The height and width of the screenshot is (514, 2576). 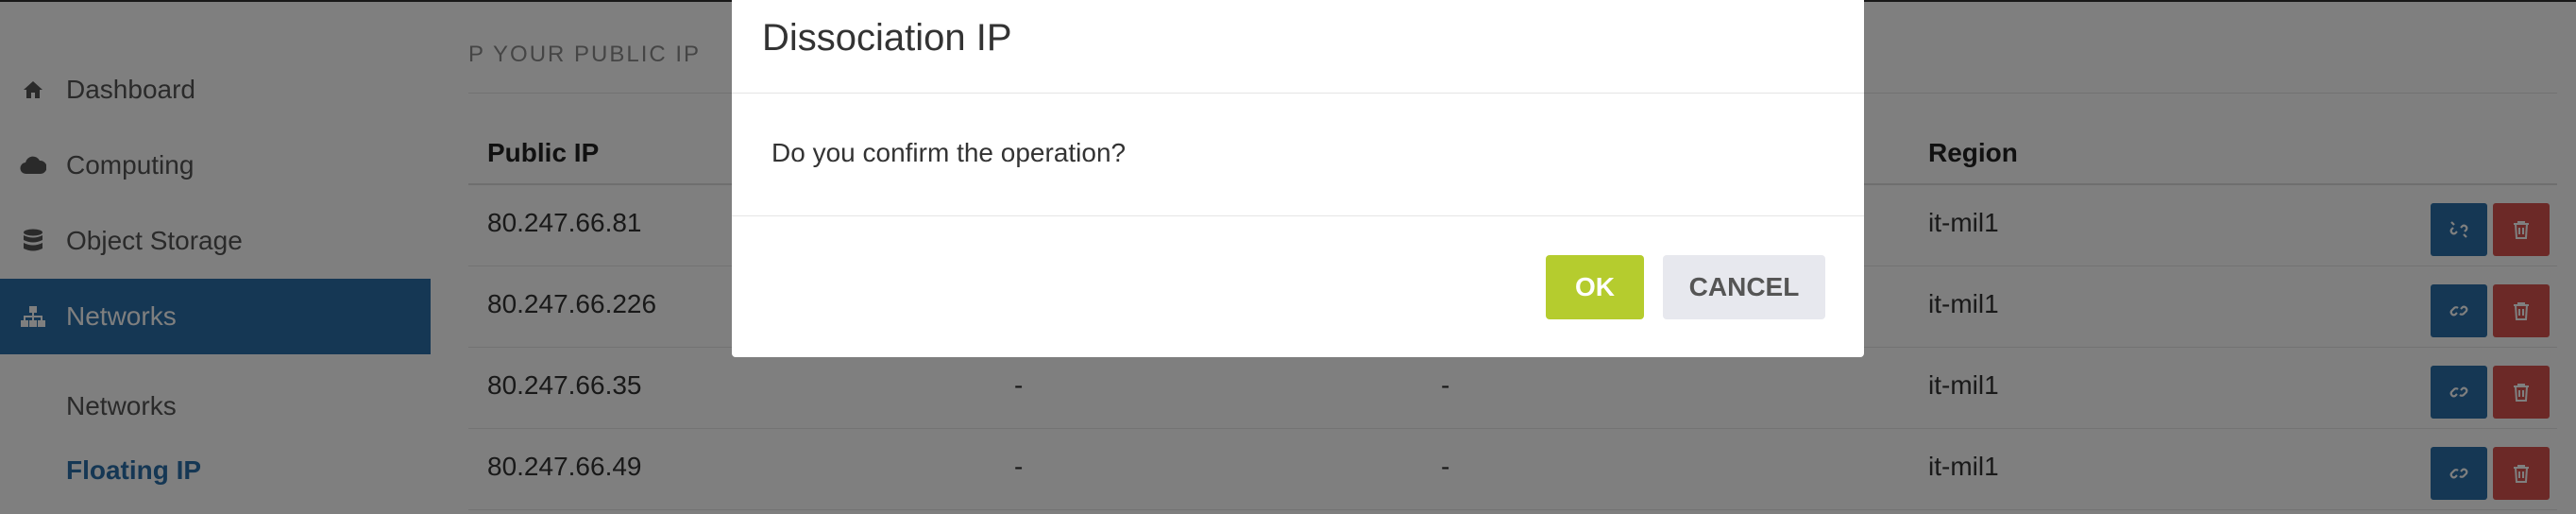 What do you see at coordinates (1595, 287) in the screenshot?
I see `ok-button: OK` at bounding box center [1595, 287].